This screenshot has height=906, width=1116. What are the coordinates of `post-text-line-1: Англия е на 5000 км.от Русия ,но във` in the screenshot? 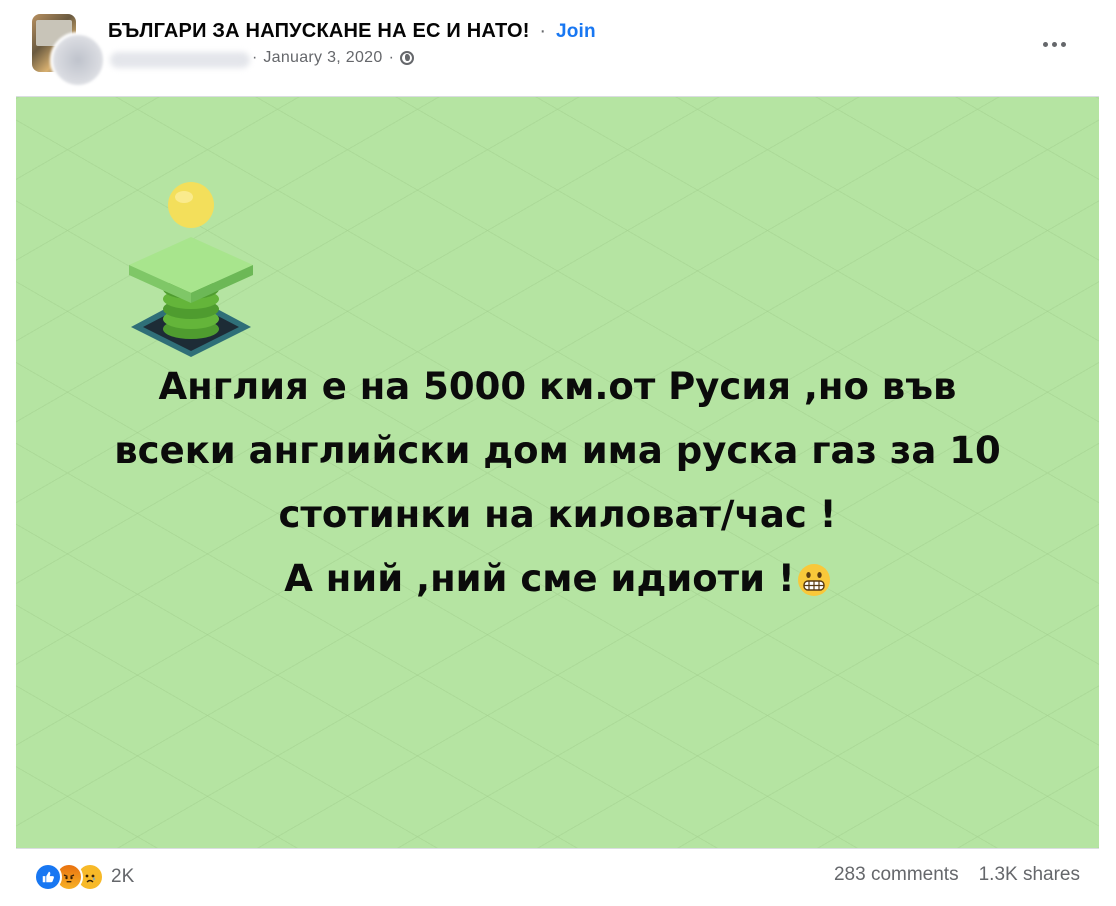 It's located at (557, 386).